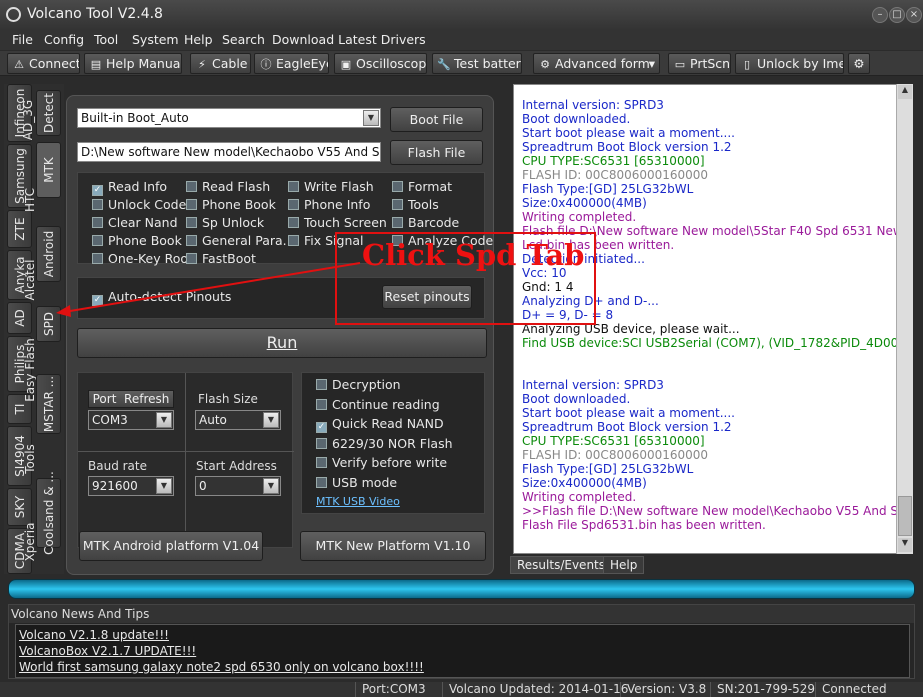 This screenshot has height=697, width=923. Describe the element at coordinates (243, 39) in the screenshot. I see `menu-search: Search` at that location.